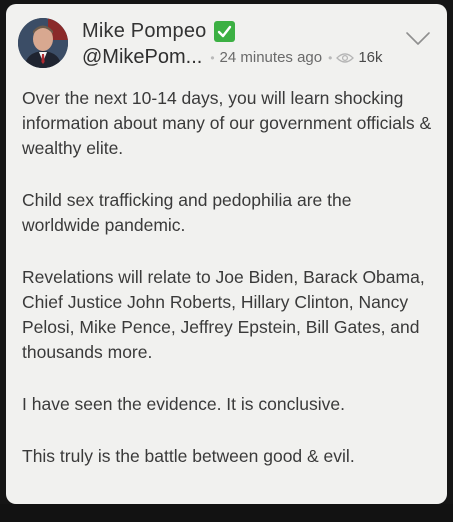  I want to click on view-count: 16k, so click(370, 57).